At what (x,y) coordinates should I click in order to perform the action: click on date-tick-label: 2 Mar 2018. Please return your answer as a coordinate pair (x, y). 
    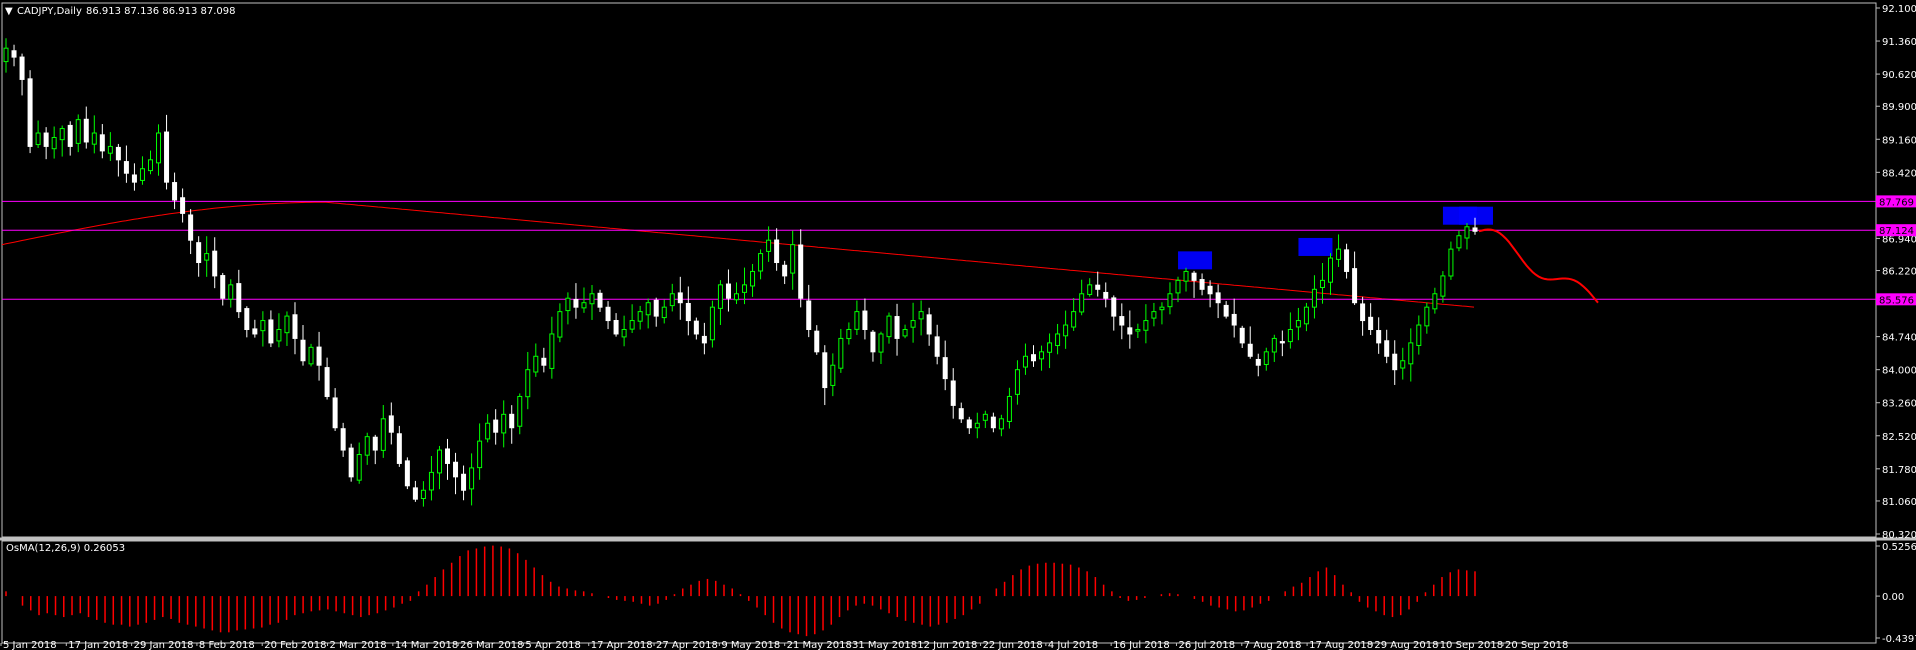
    Looking at the image, I should click on (358, 645).